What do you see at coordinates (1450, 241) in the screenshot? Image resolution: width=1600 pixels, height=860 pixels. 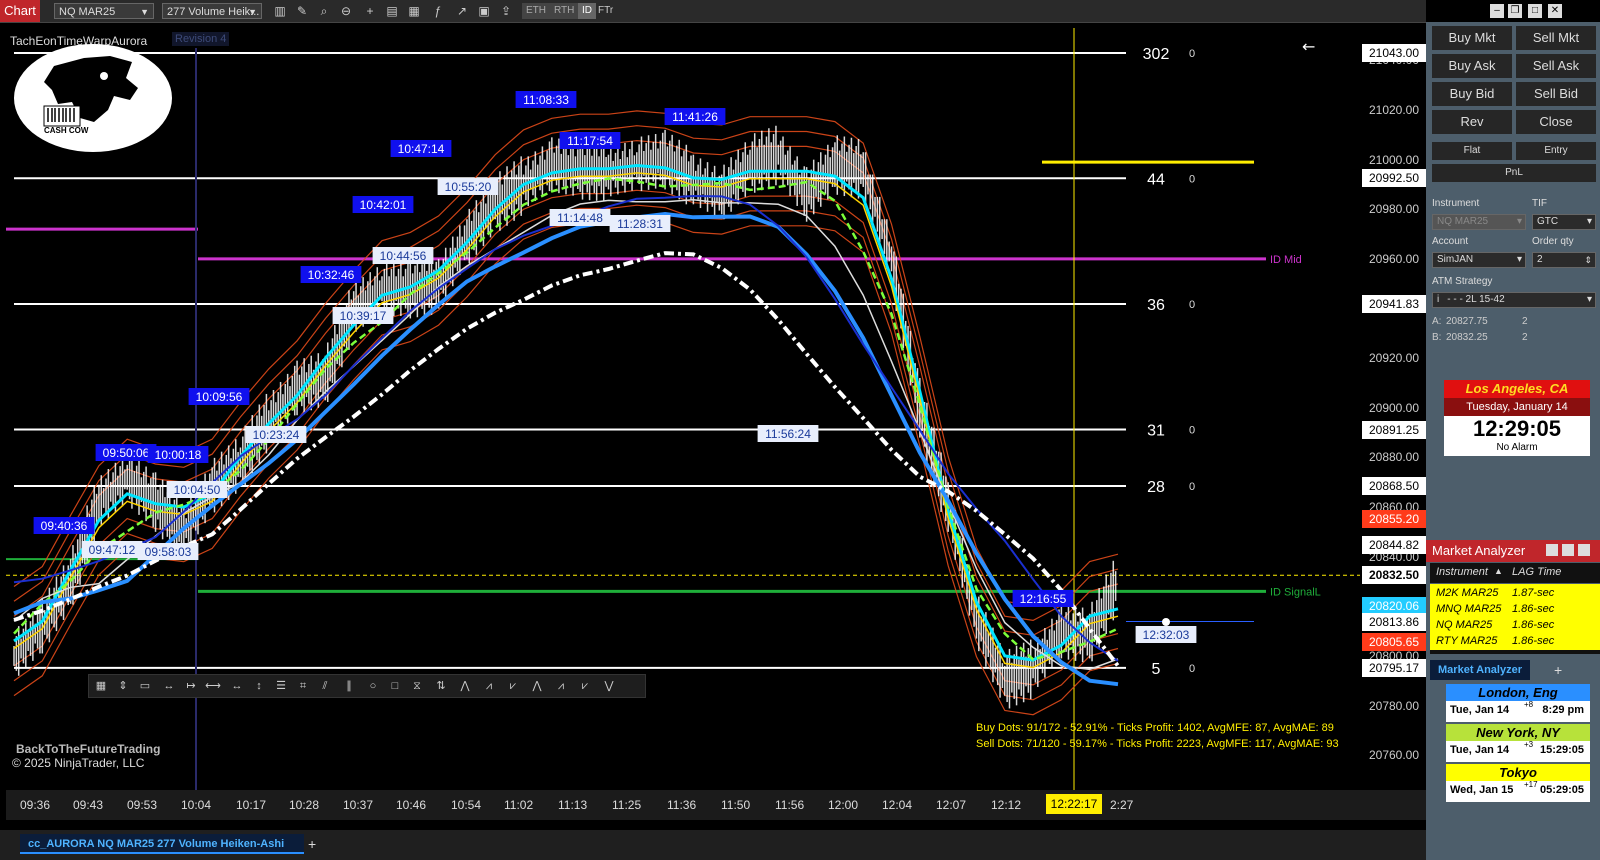 I see `account-label: Account` at bounding box center [1450, 241].